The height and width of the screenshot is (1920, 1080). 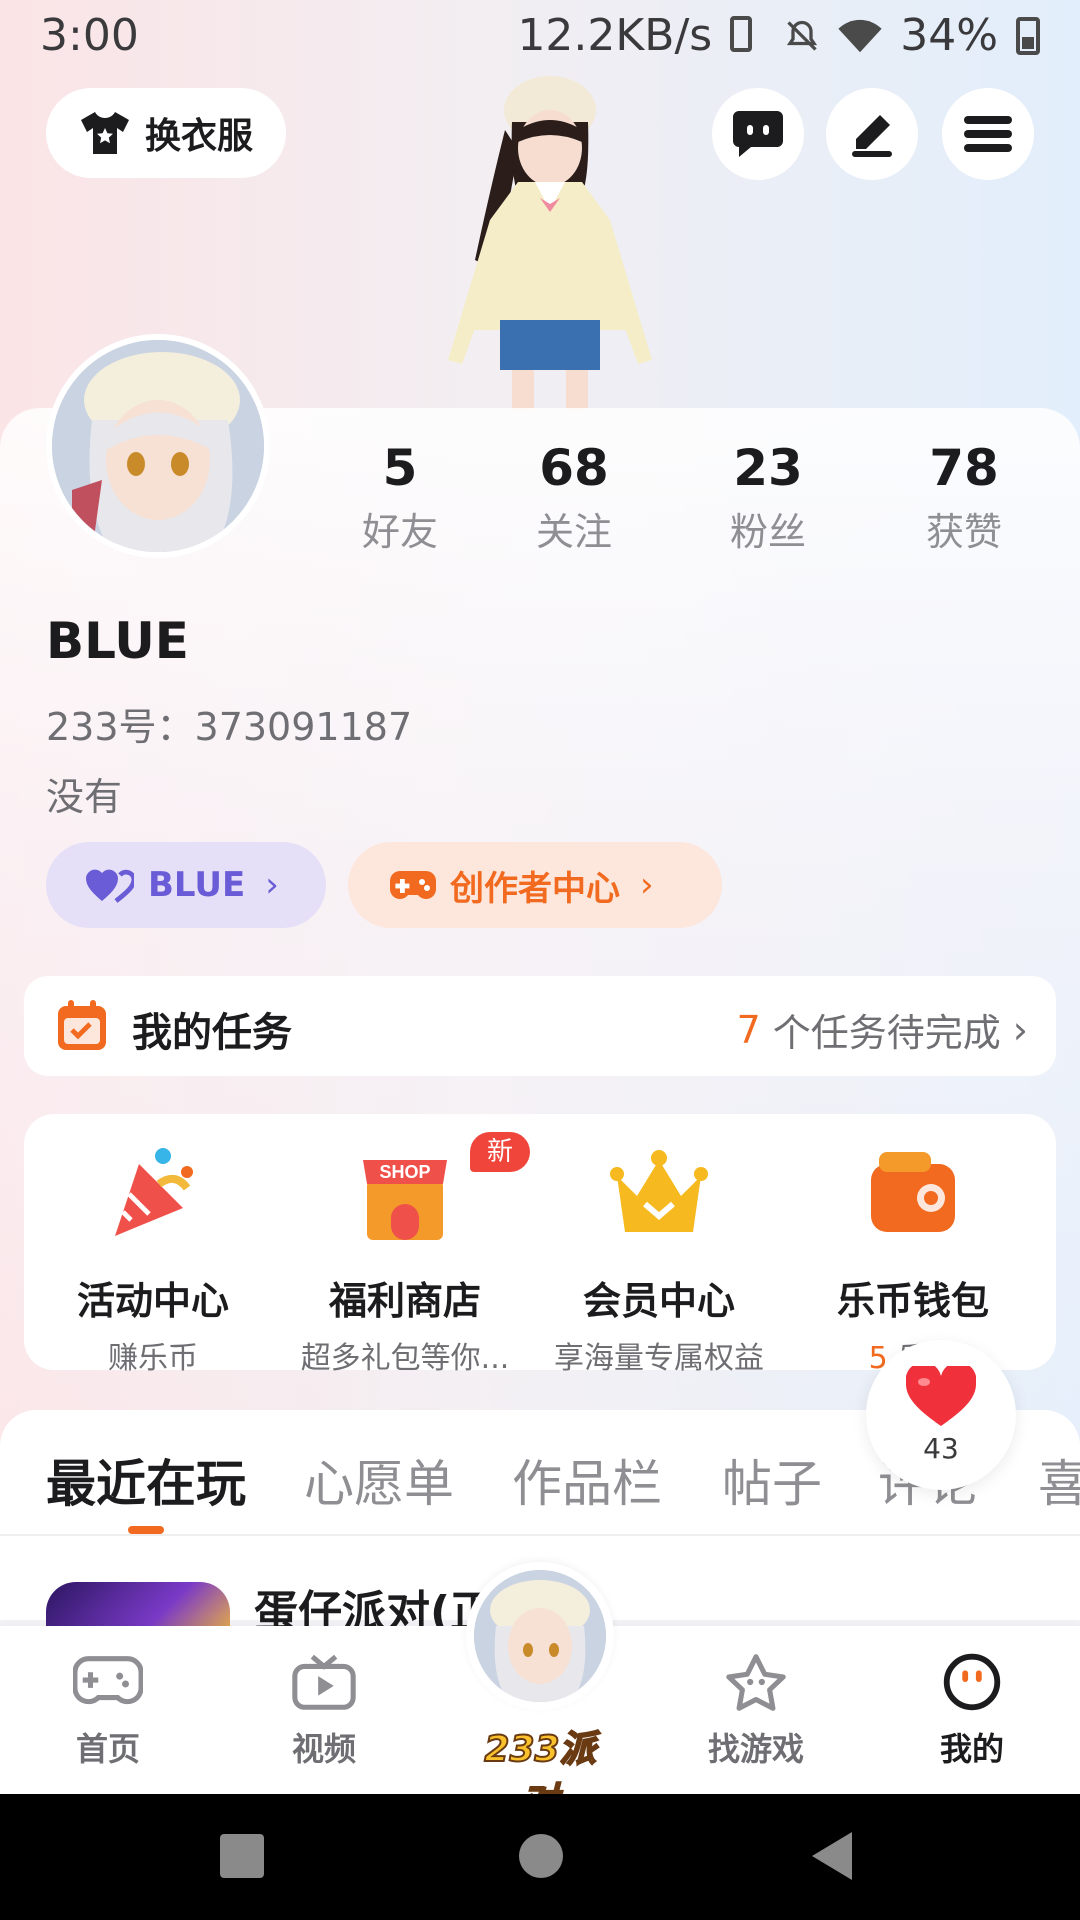 What do you see at coordinates (659, 1191) in the screenshot?
I see `crown-icon` at bounding box center [659, 1191].